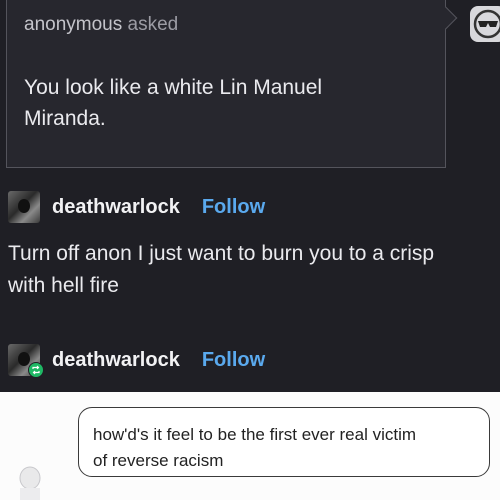  Describe the element at coordinates (173, 87) in the screenshot. I see `ask-question-line: You look like a white Lin Manuel` at that location.